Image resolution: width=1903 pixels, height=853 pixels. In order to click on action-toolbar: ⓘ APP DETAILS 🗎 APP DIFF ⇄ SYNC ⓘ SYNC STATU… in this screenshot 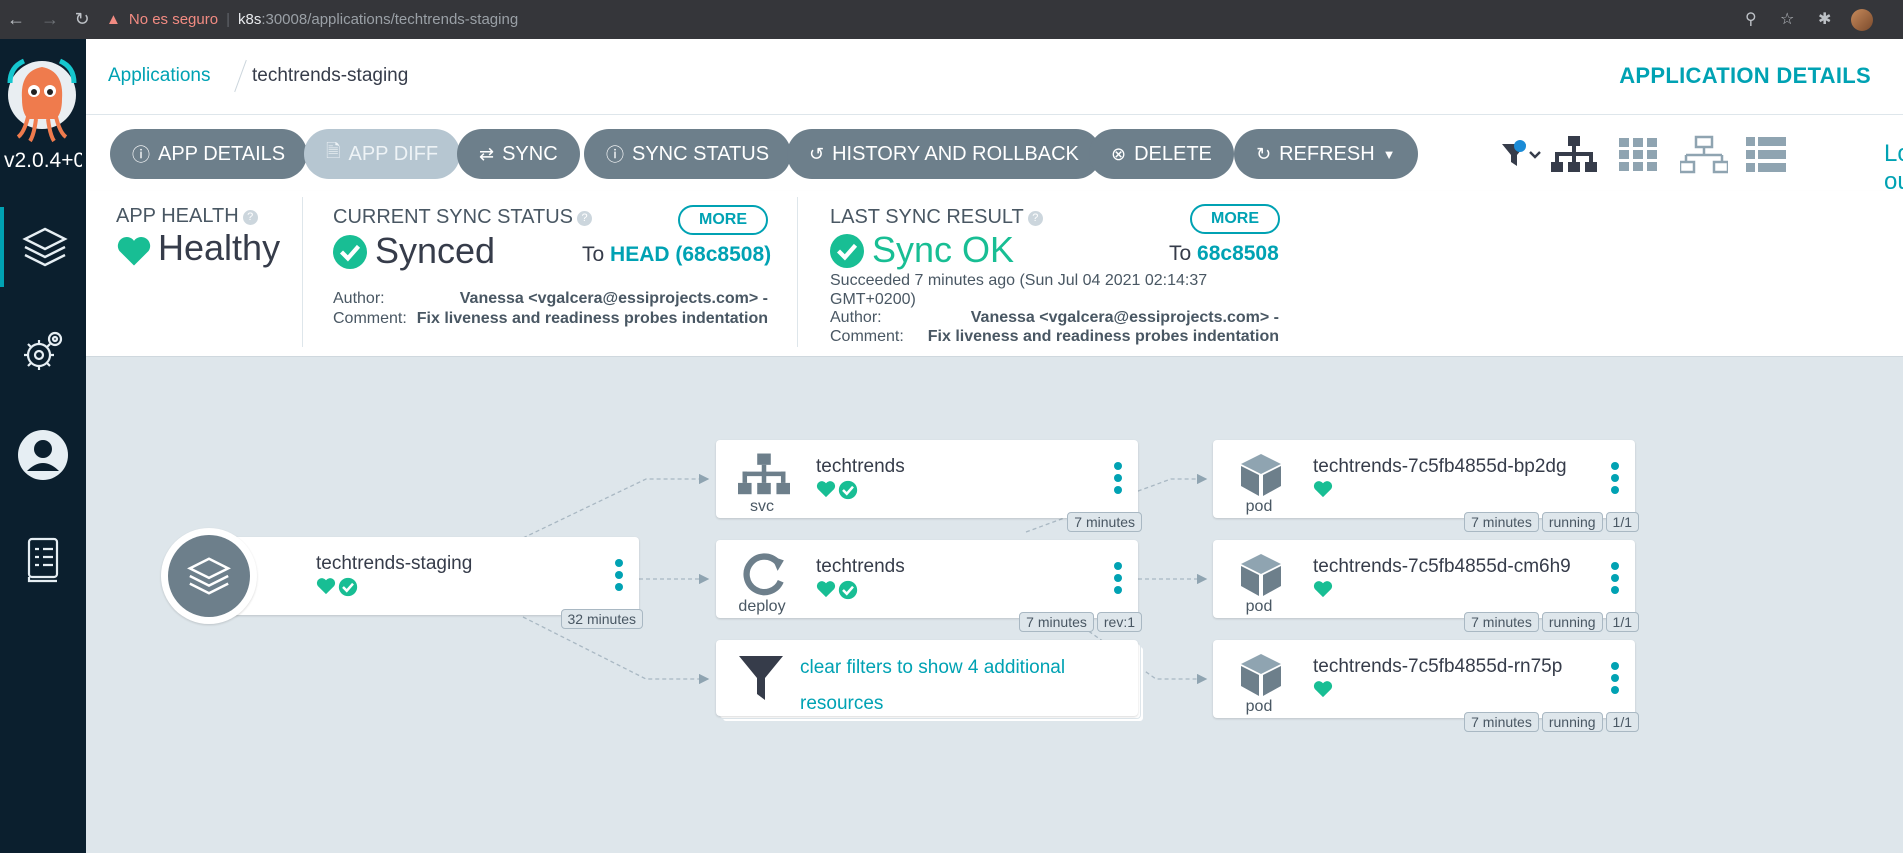, I will do `click(994, 155)`.